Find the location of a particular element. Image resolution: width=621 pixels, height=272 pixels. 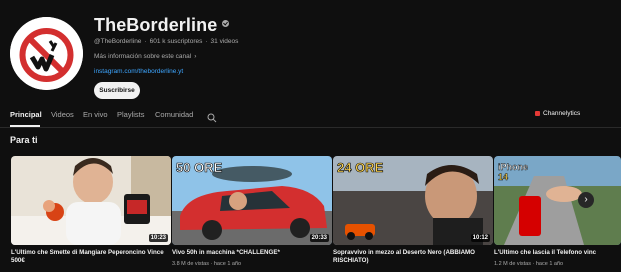

section-title: Para ti is located at coordinates (24, 140).